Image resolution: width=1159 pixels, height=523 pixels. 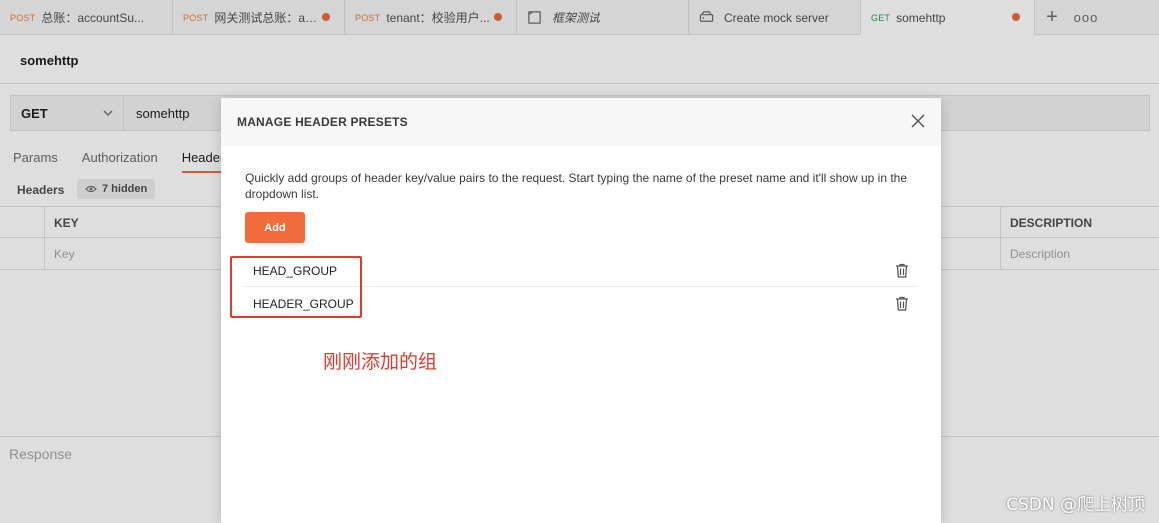 What do you see at coordinates (1075, 505) in the screenshot?
I see `watermark: CSDN @爬上树顶` at bounding box center [1075, 505].